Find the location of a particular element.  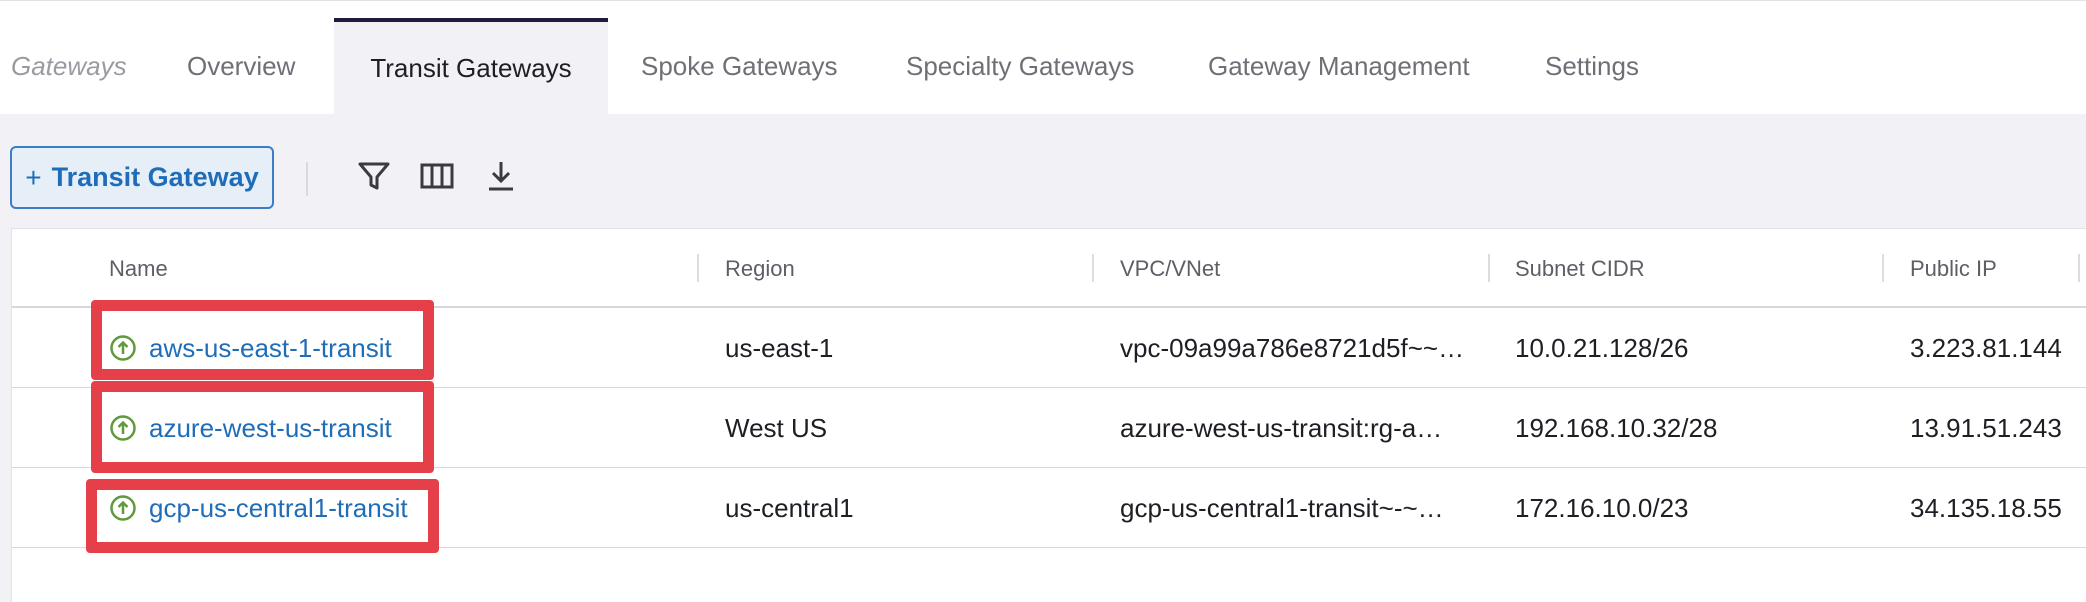

gateway-name-link: aws-us-east-1-transit is located at coordinates (270, 348).